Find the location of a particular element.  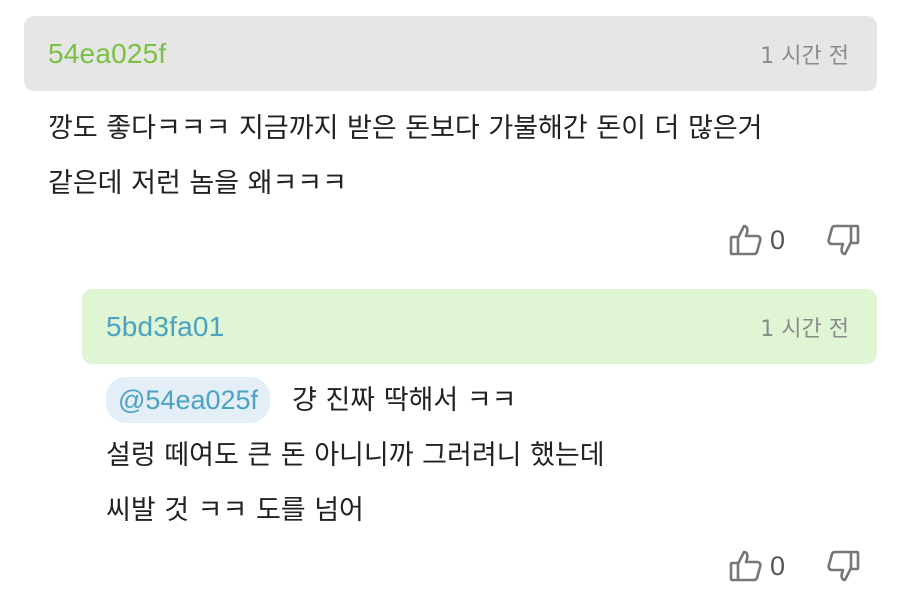

reply-timestamp: 1 시간 전 is located at coordinates (804, 329).